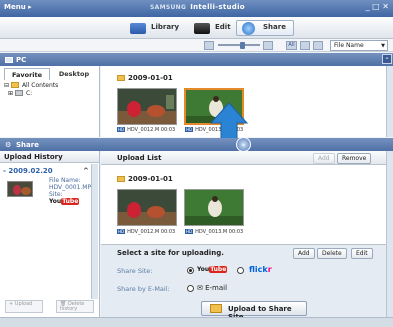 The width and height of the screenshot is (393, 327). Describe the element at coordinates (143, 289) in the screenshot. I see `email-label: Share by E-Mail:` at that location.